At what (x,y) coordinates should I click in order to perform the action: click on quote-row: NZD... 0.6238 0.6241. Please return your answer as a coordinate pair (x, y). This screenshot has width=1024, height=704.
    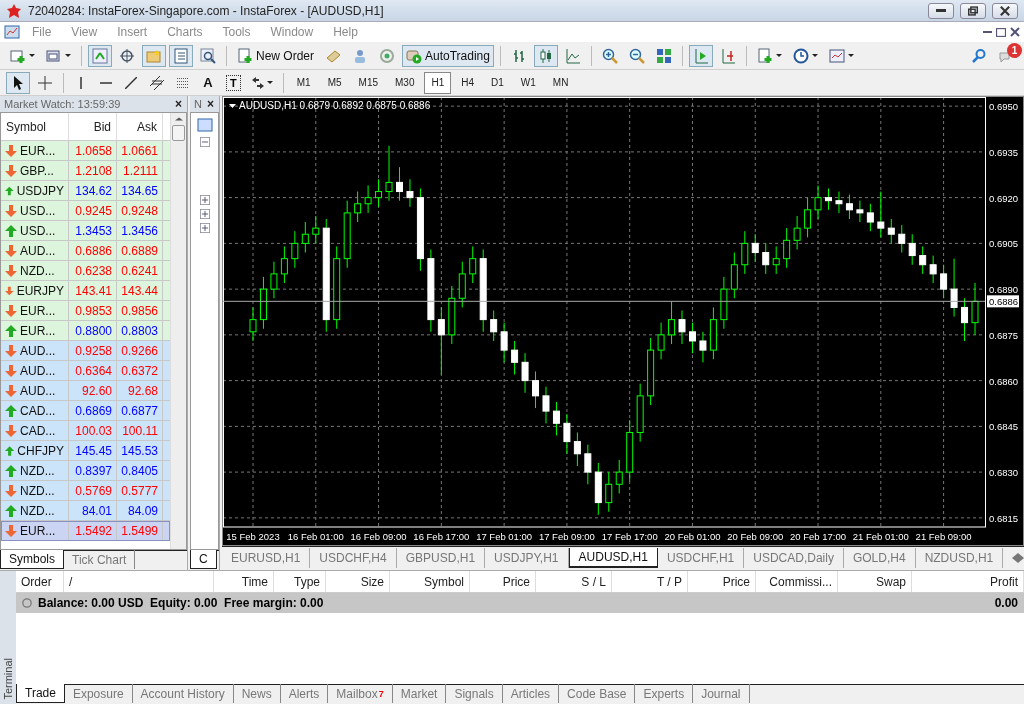
    Looking at the image, I should click on (85, 271).